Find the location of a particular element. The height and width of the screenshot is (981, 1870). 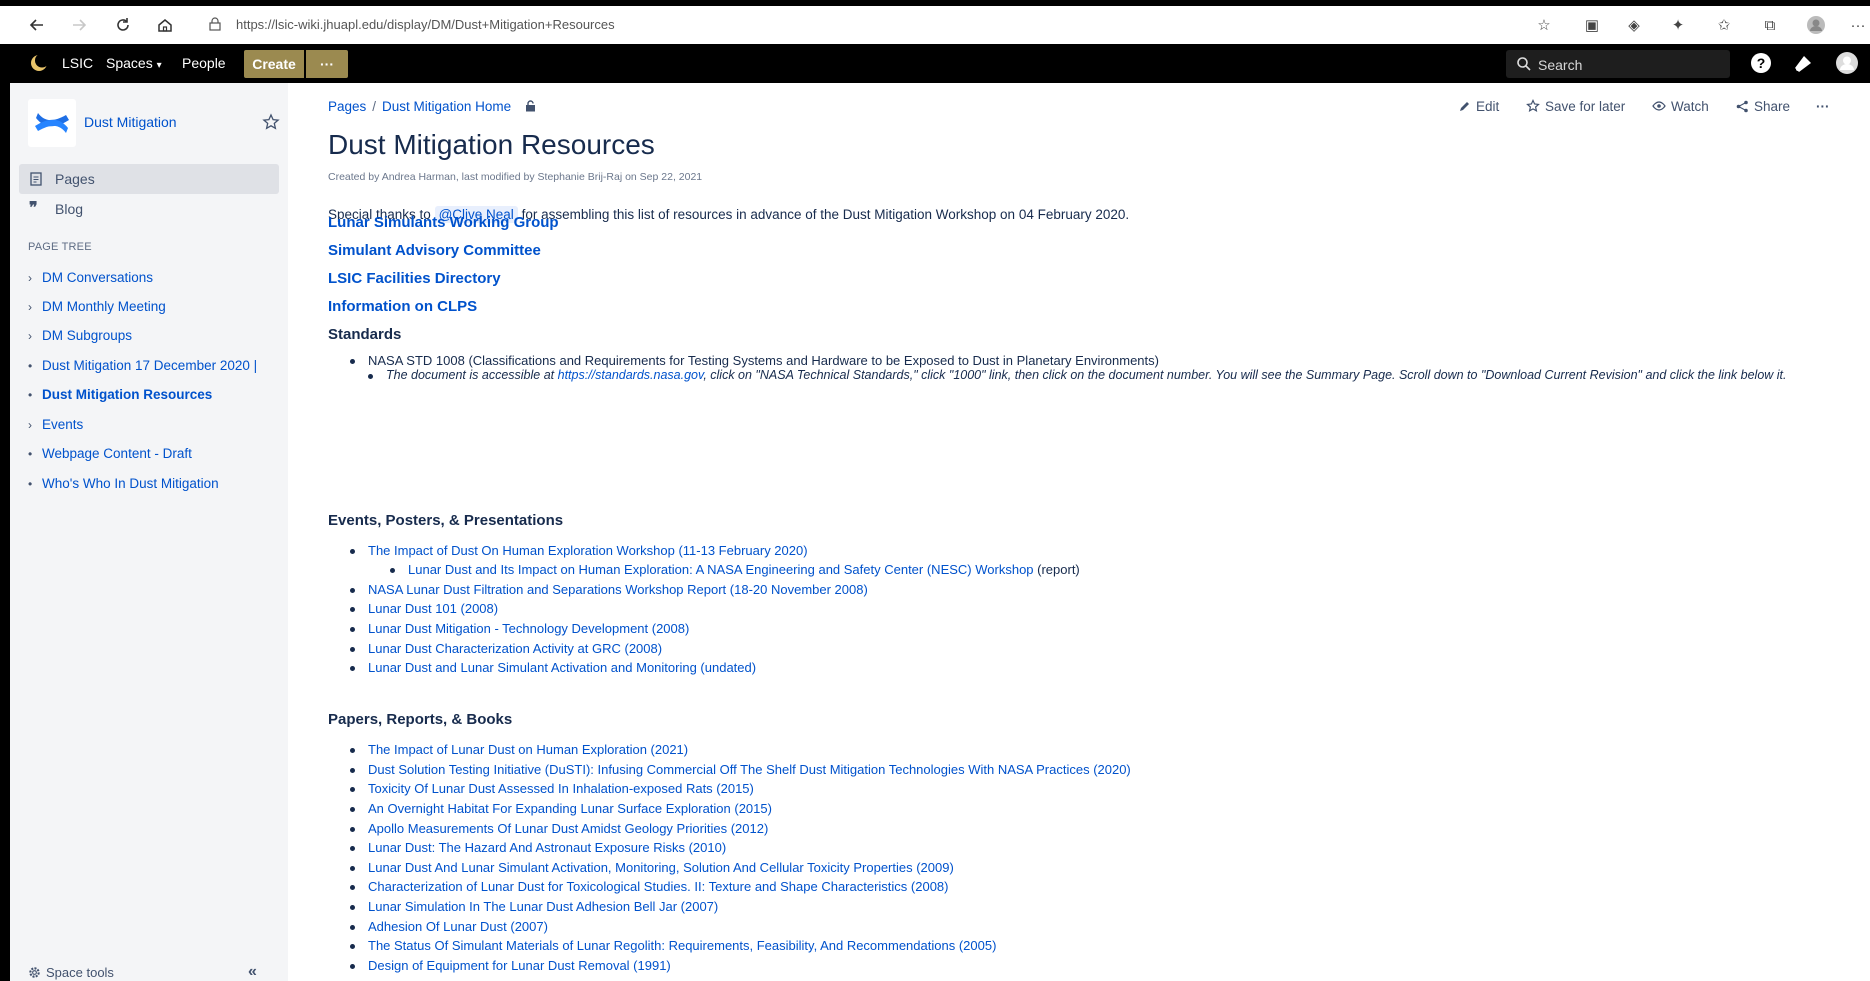

page-tree-item: › DM Monthly Meeting is located at coordinates (153, 307).